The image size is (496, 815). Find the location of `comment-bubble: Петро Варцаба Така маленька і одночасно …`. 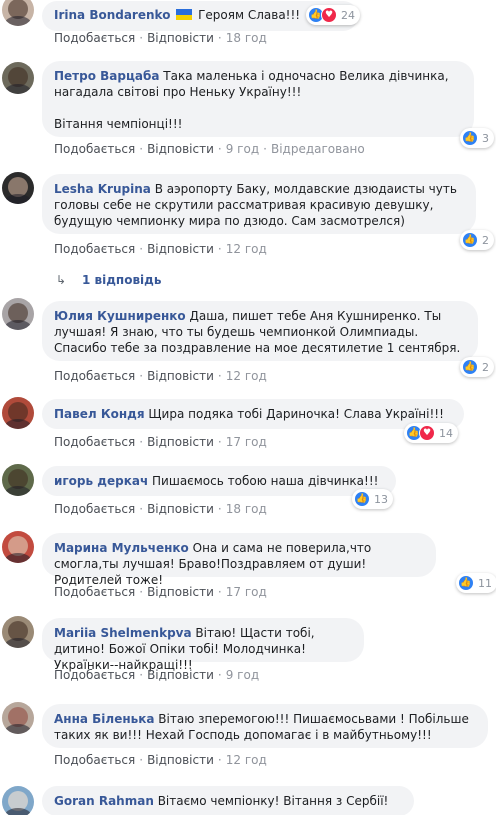

comment-bubble: Петро Варцаба Така маленька і одночасно … is located at coordinates (258, 99).